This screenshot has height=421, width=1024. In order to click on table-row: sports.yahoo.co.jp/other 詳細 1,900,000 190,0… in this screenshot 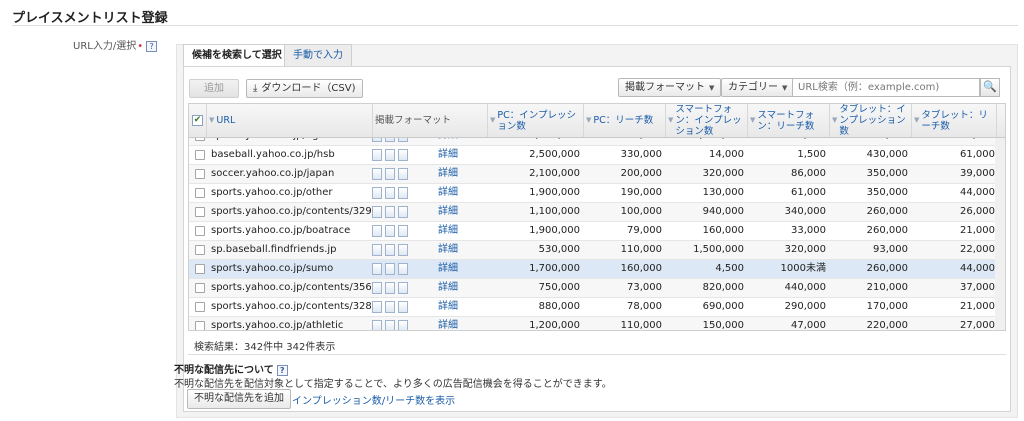, I will do `click(597, 193)`.